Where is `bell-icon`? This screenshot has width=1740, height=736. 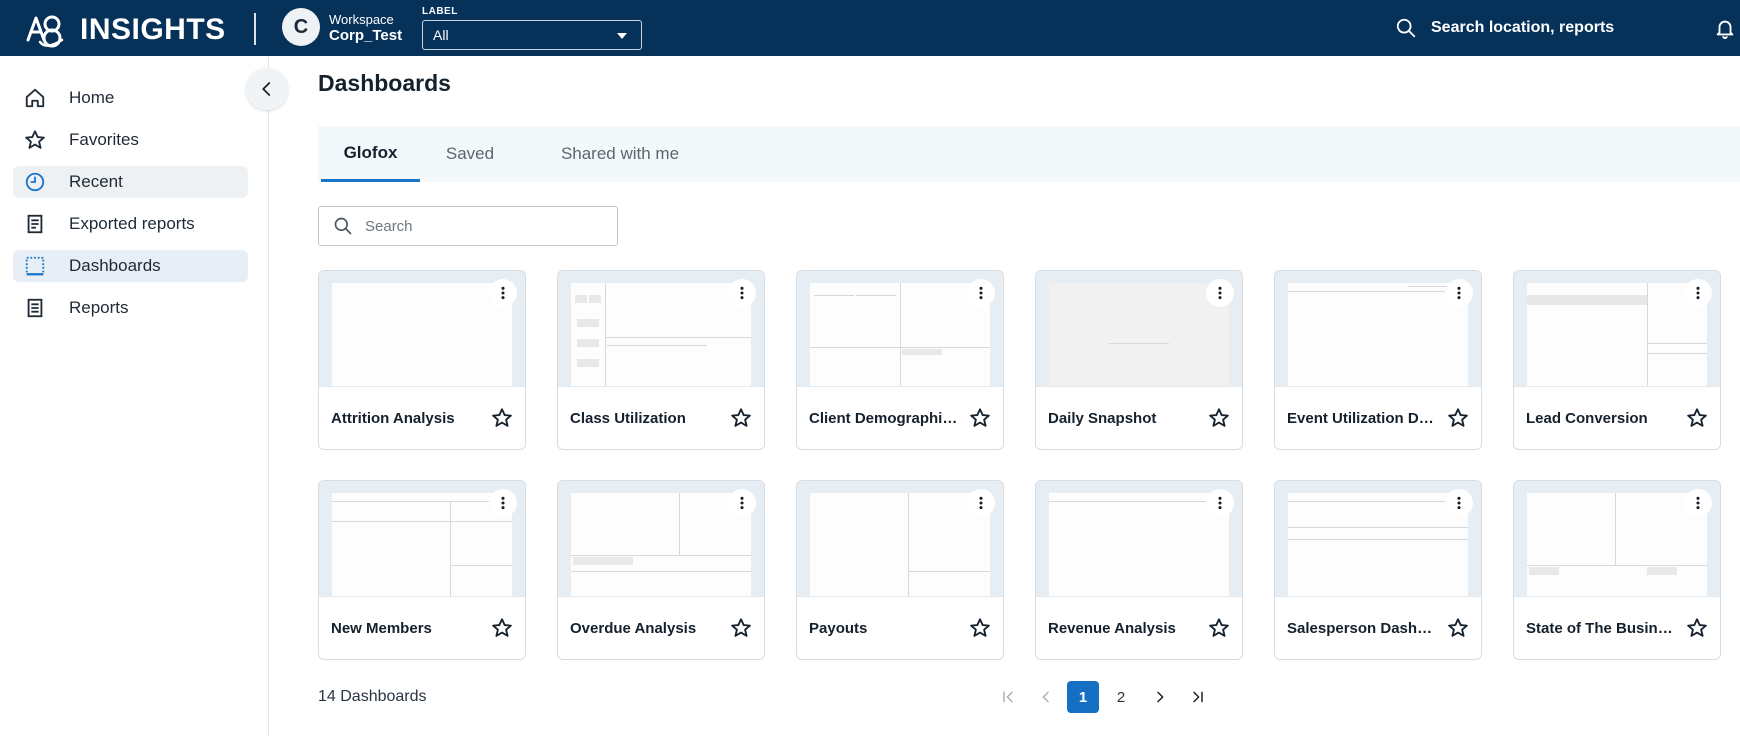
bell-icon is located at coordinates (1725, 28).